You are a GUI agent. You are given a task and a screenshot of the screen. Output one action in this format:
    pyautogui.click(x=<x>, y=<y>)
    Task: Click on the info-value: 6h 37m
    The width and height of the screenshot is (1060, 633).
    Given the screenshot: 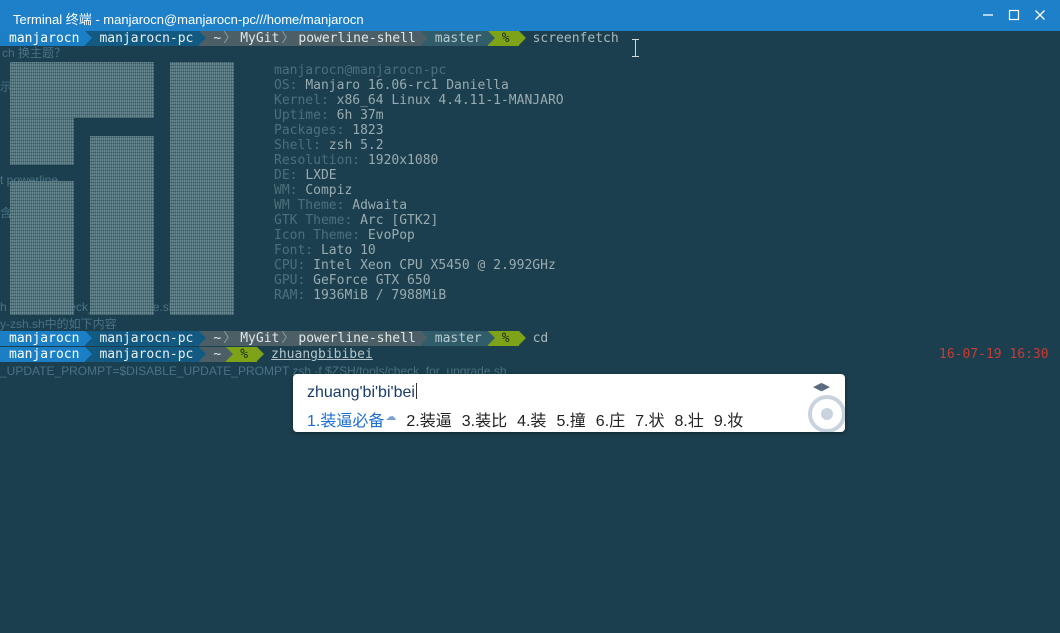 What is the action you would take?
    pyautogui.click(x=360, y=115)
    